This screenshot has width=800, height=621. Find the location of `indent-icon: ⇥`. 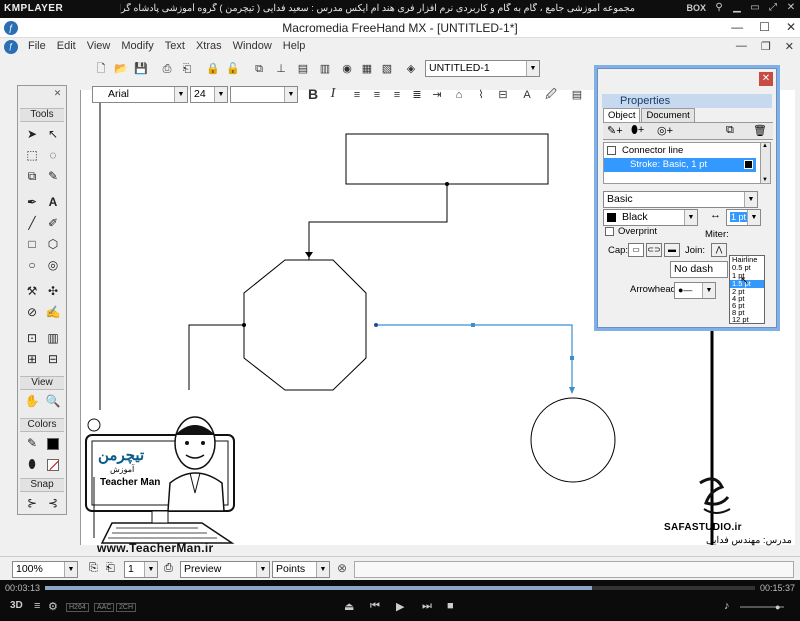

indent-icon: ⇥ is located at coordinates (437, 95).